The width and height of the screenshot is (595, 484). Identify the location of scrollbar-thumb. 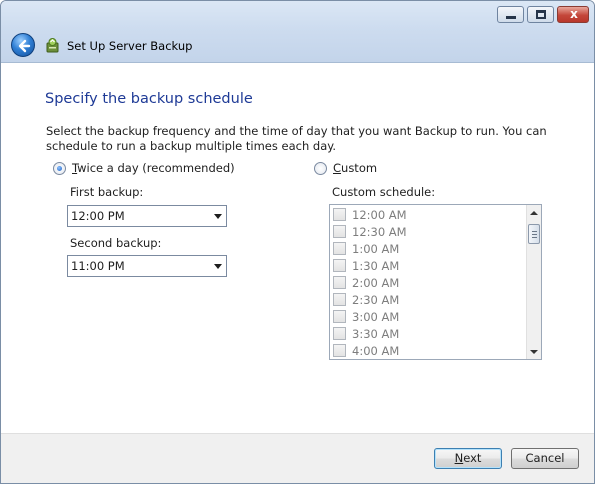
(534, 234).